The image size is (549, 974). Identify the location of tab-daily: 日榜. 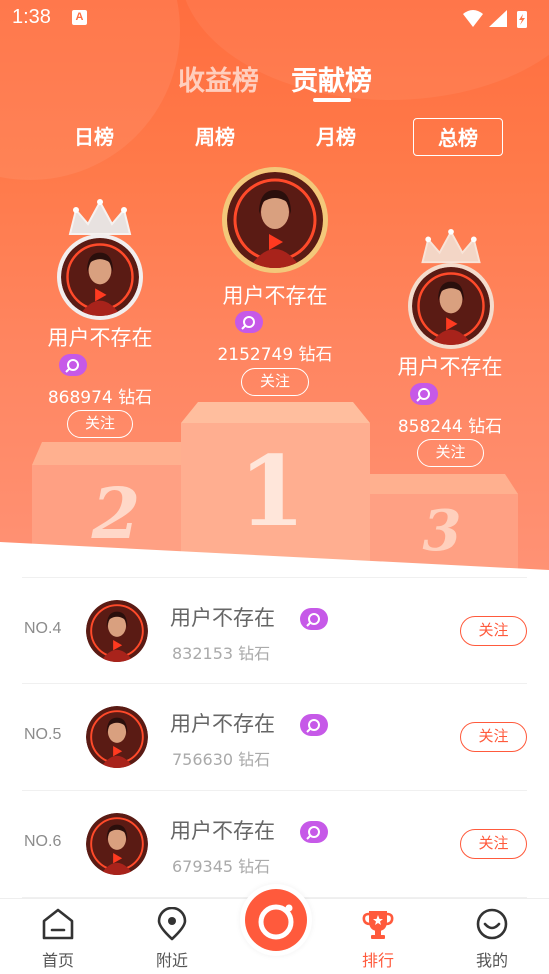
(94, 137).